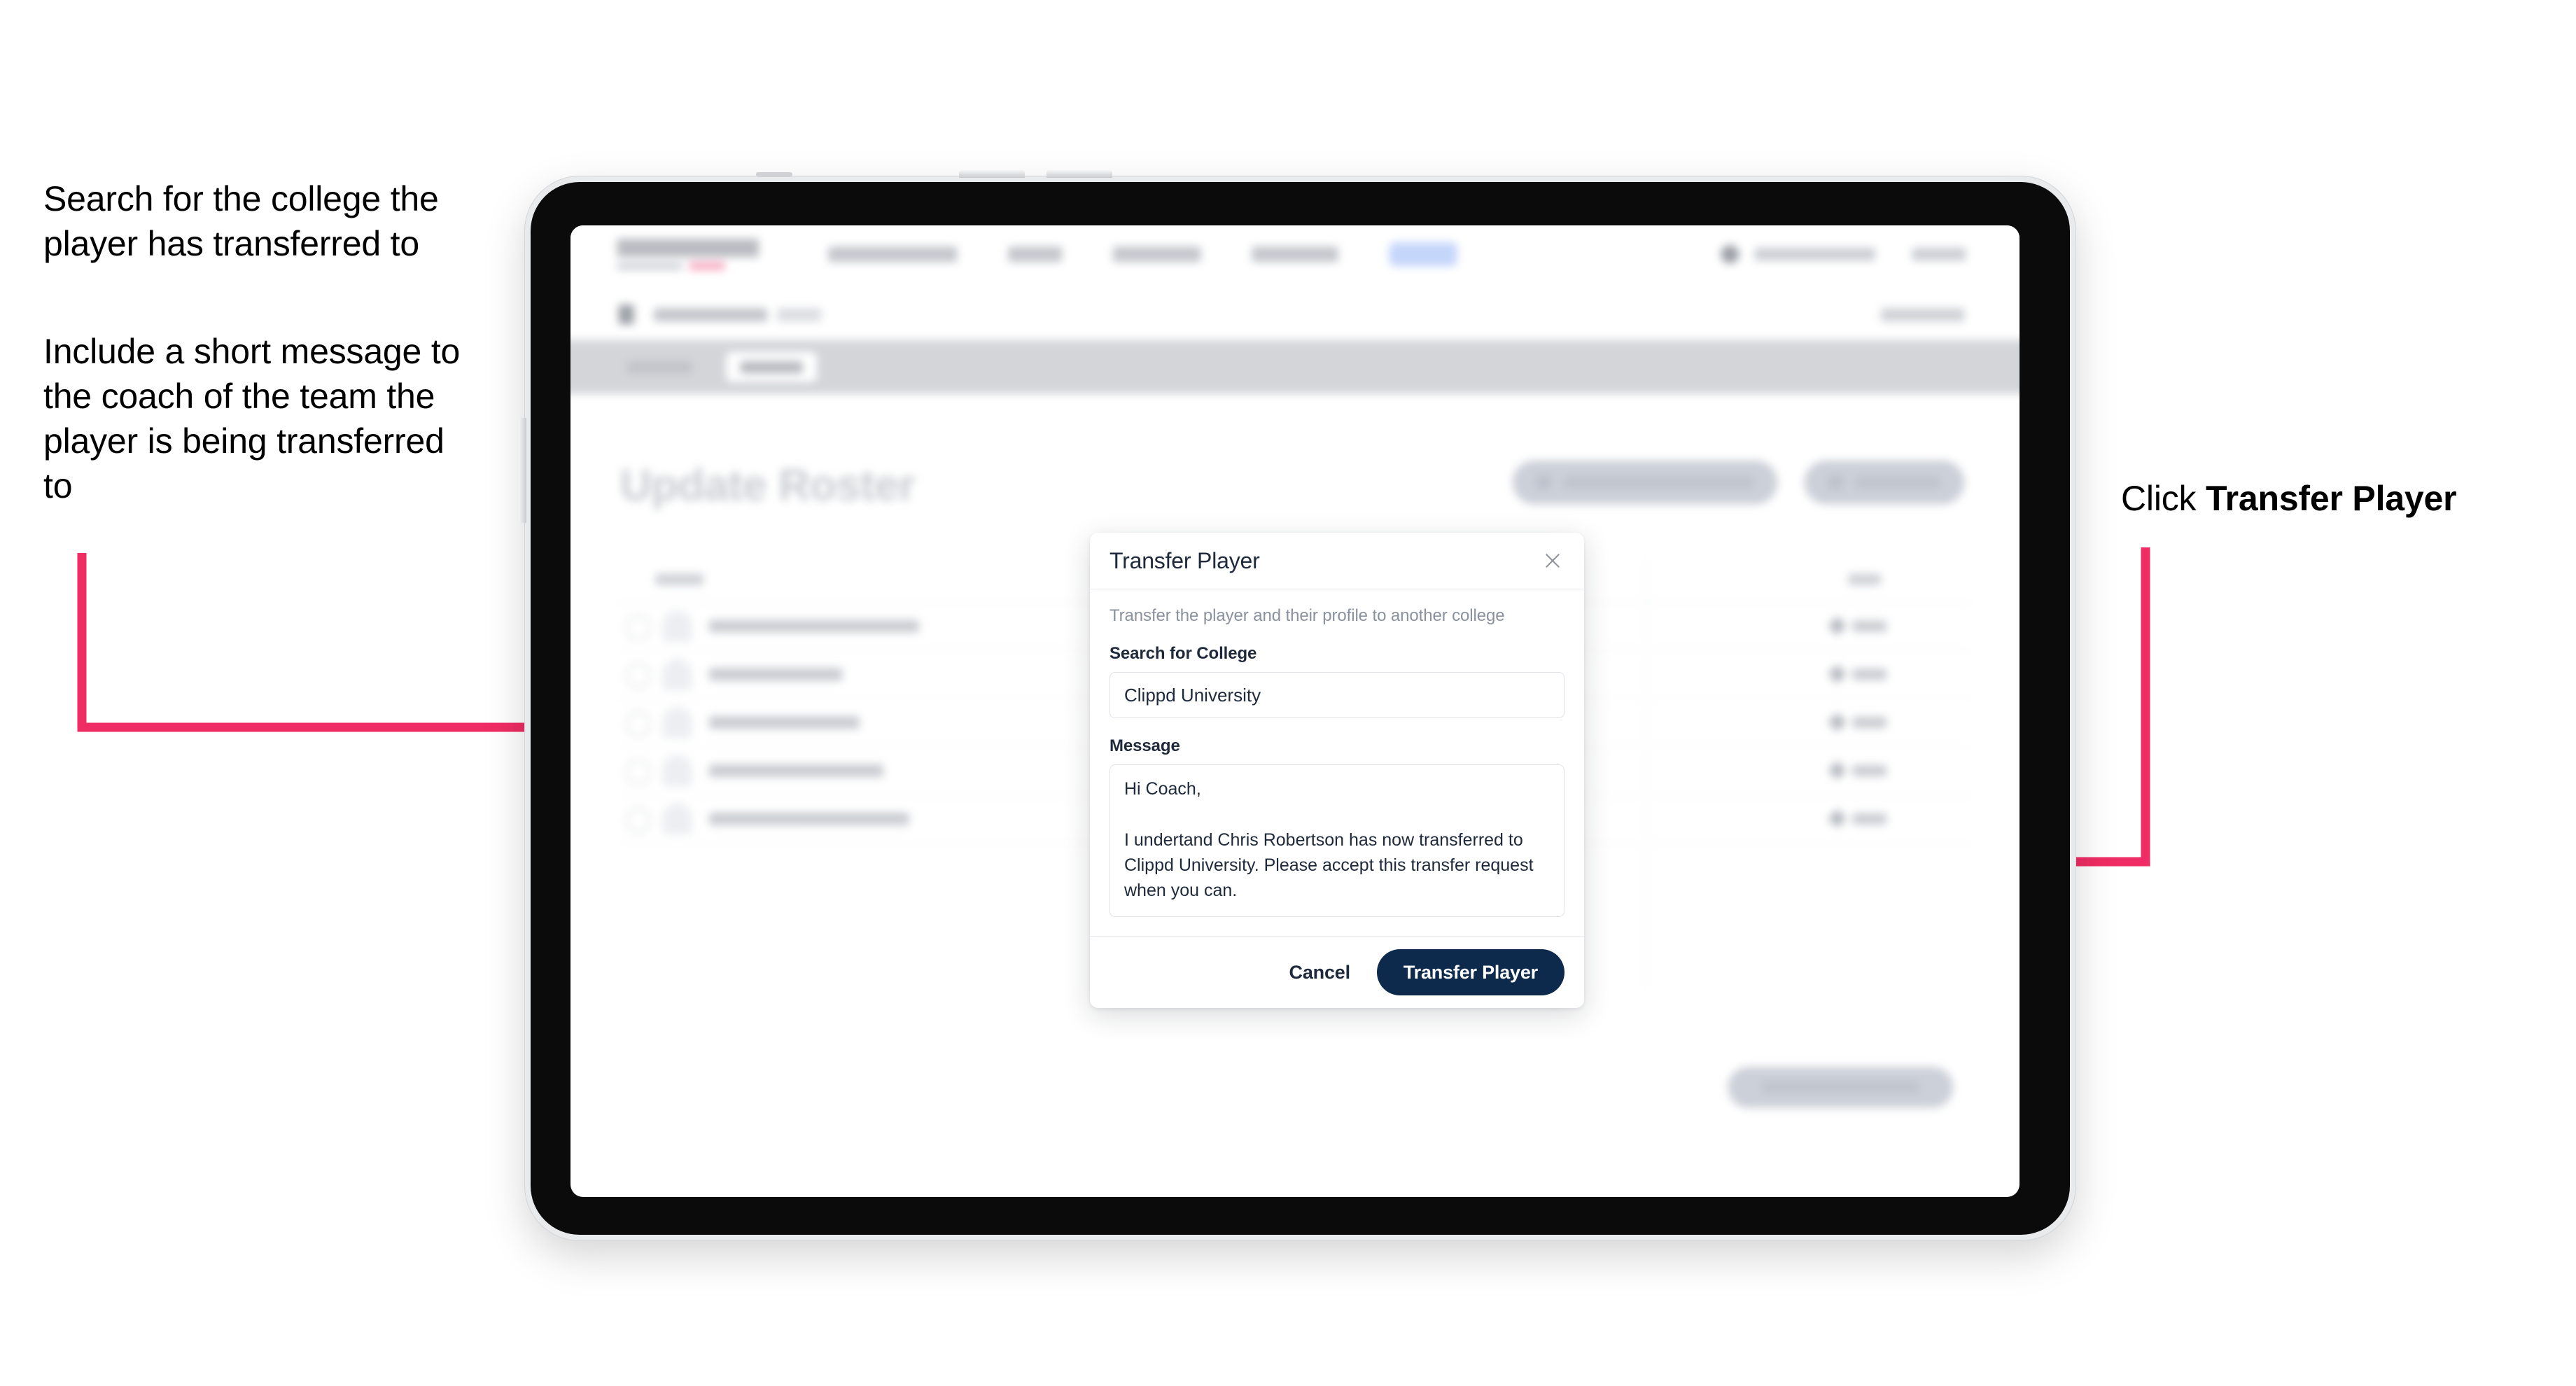 The image size is (2576, 1386). I want to click on tab-roster-label, so click(771, 366).